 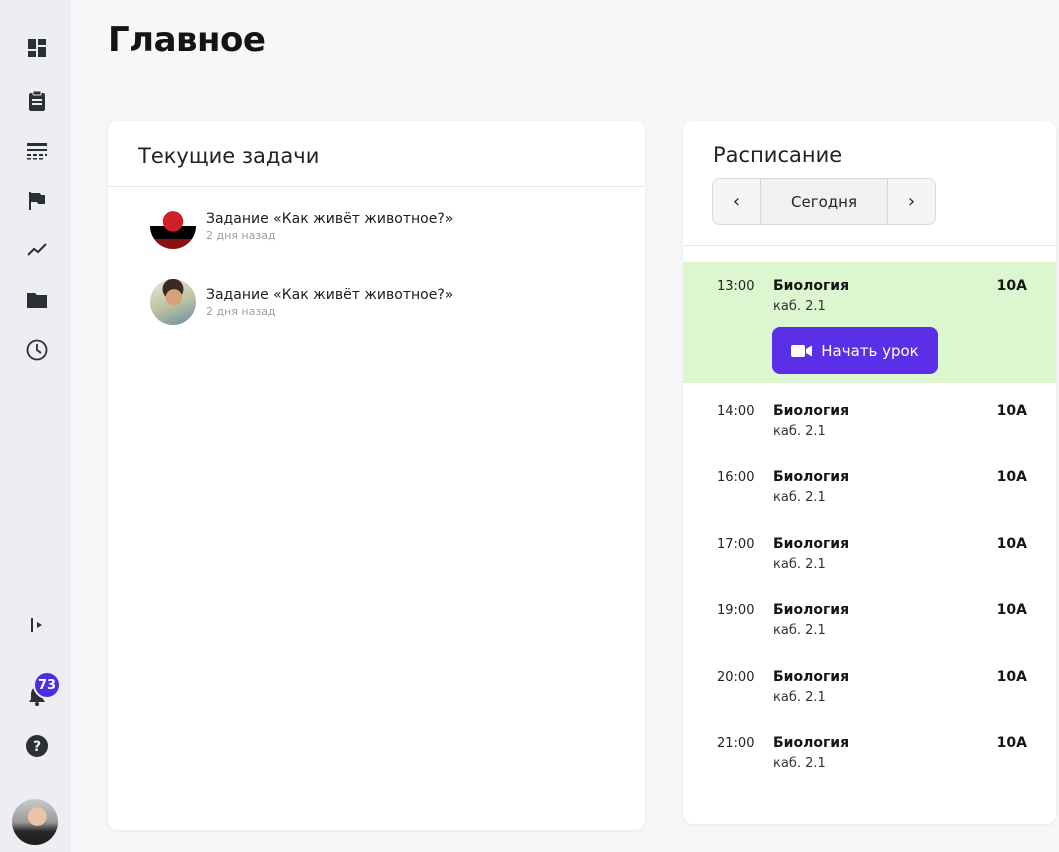 I want to click on page-title: Главное, so click(x=187, y=40).